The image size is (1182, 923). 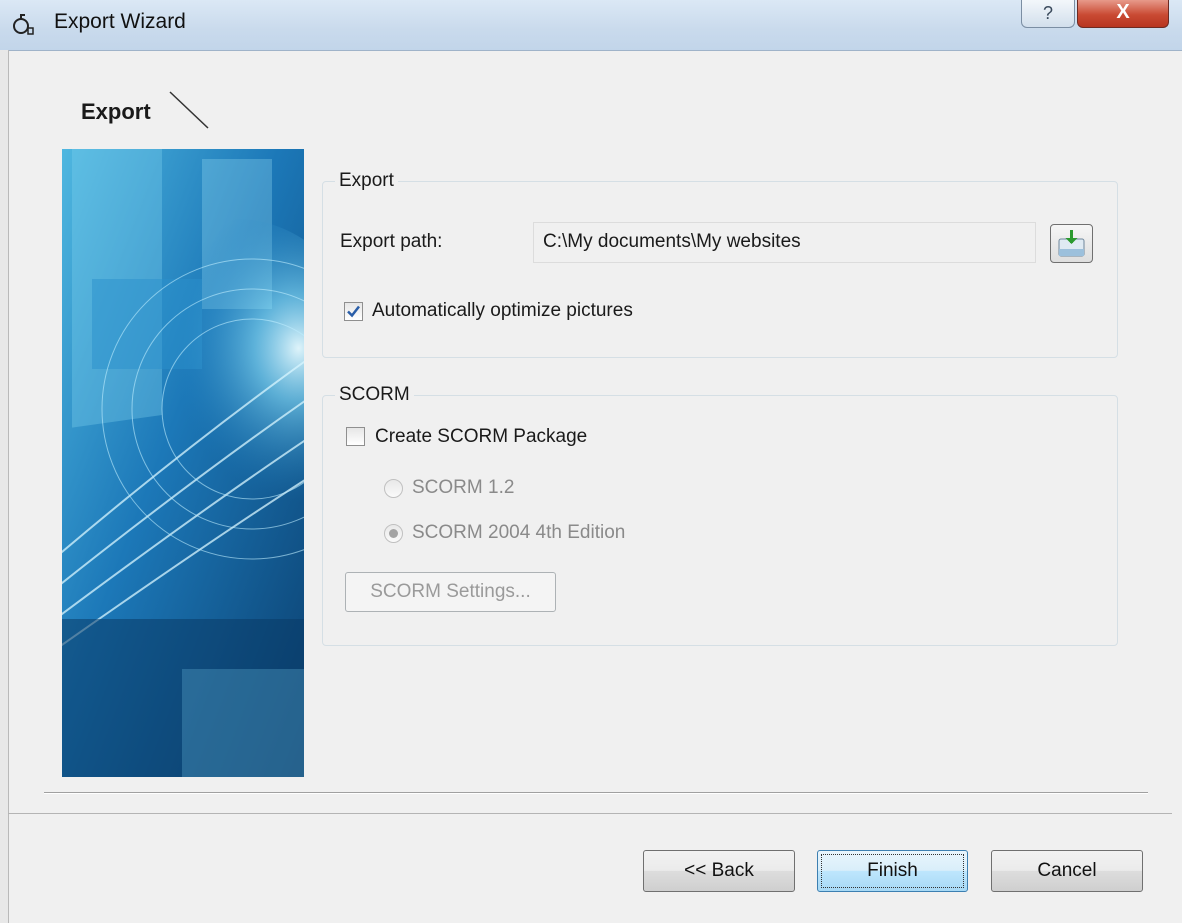 I want to click on scorm-group-legend: SCORM, so click(x=374, y=394).